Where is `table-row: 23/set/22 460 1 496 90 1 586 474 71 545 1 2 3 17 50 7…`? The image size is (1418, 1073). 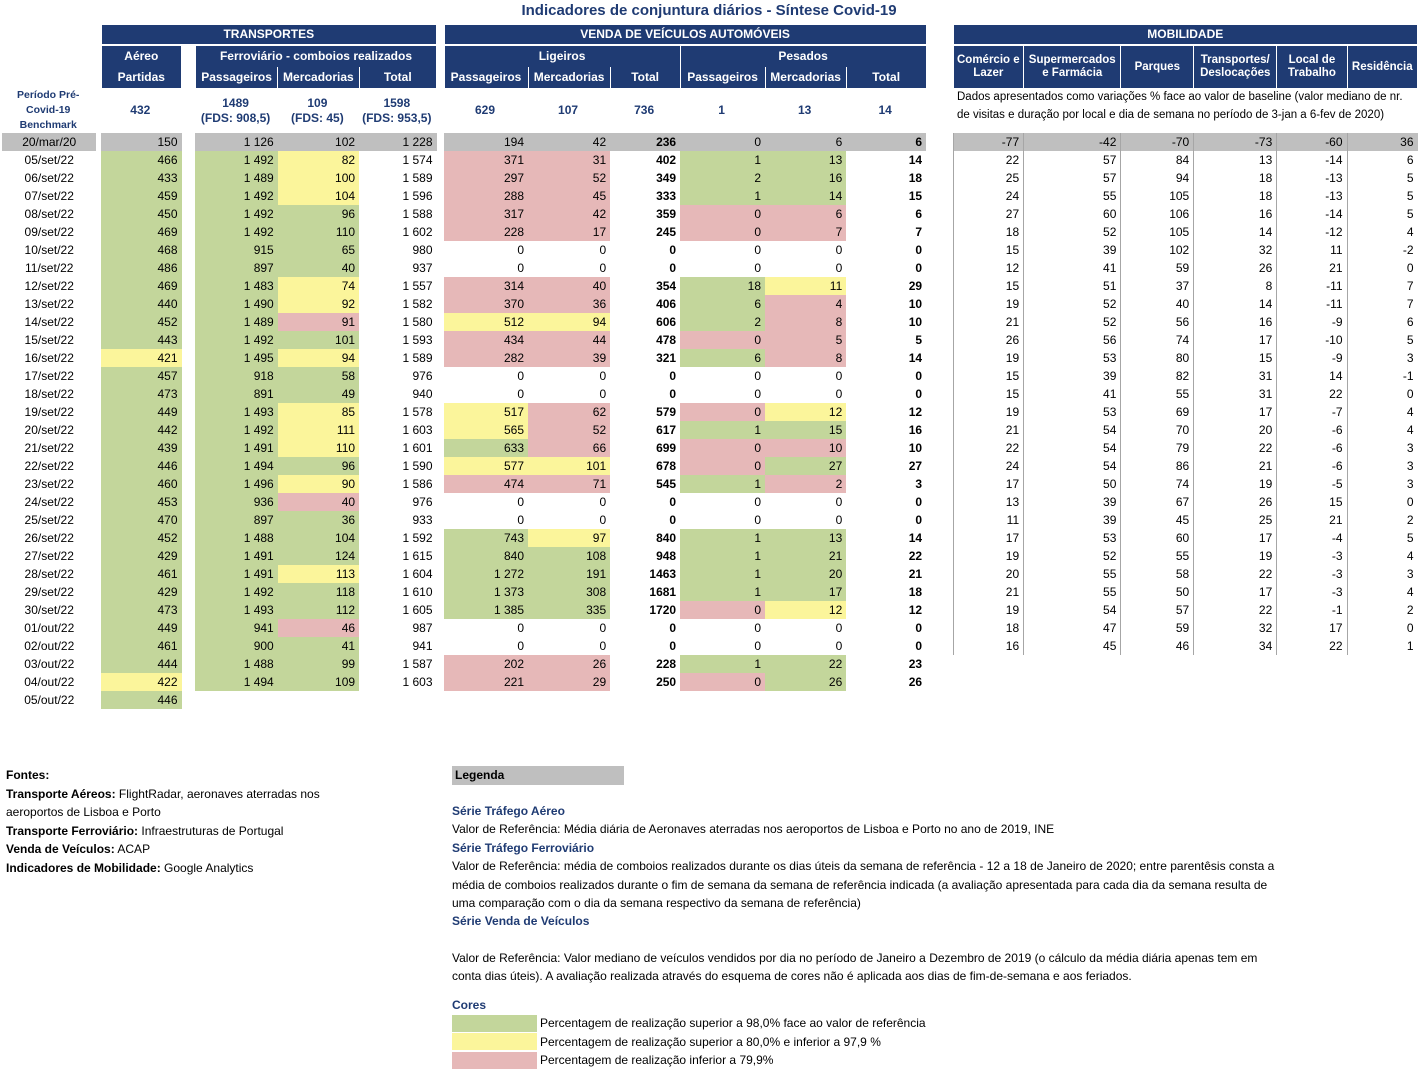
table-row: 23/set/22 460 1 496 90 1 586 474 71 545 1 2 3 17 50 7… is located at coordinates (710, 484).